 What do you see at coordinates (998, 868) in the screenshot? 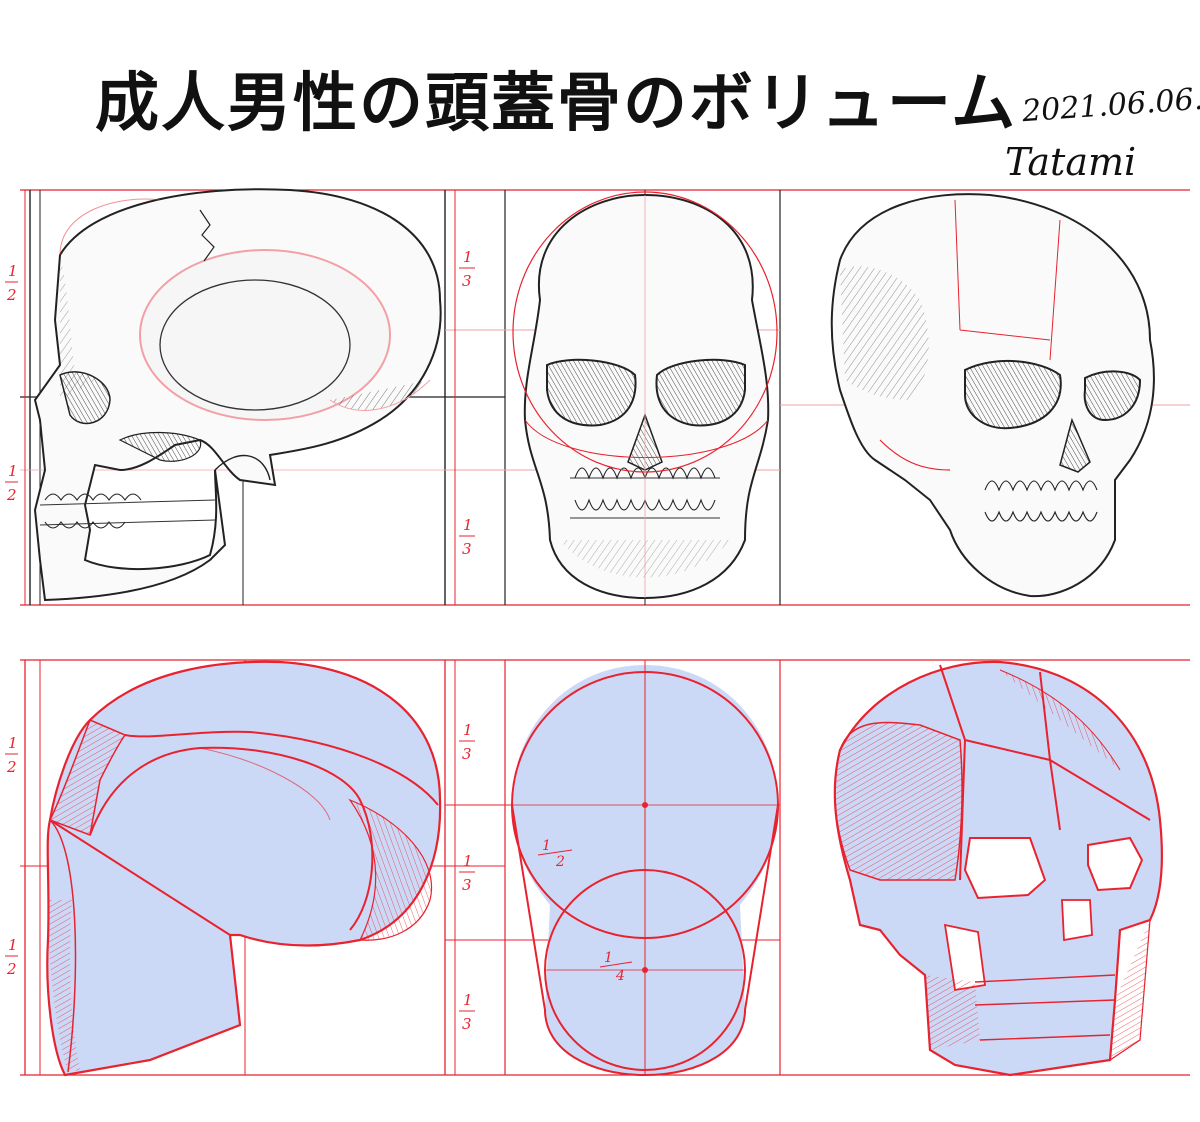
I see `three-quarter-volume-diagram` at bounding box center [998, 868].